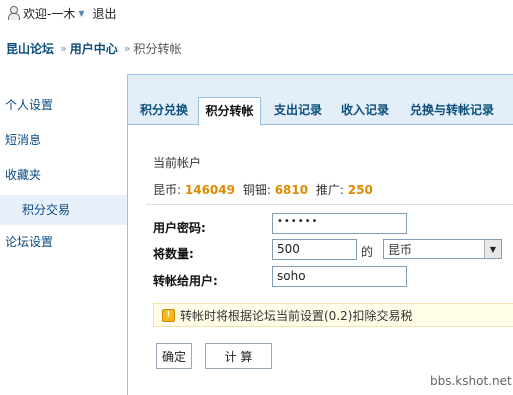  What do you see at coordinates (329, 190) in the screenshot?
I see `promo-label: 推广:` at bounding box center [329, 190].